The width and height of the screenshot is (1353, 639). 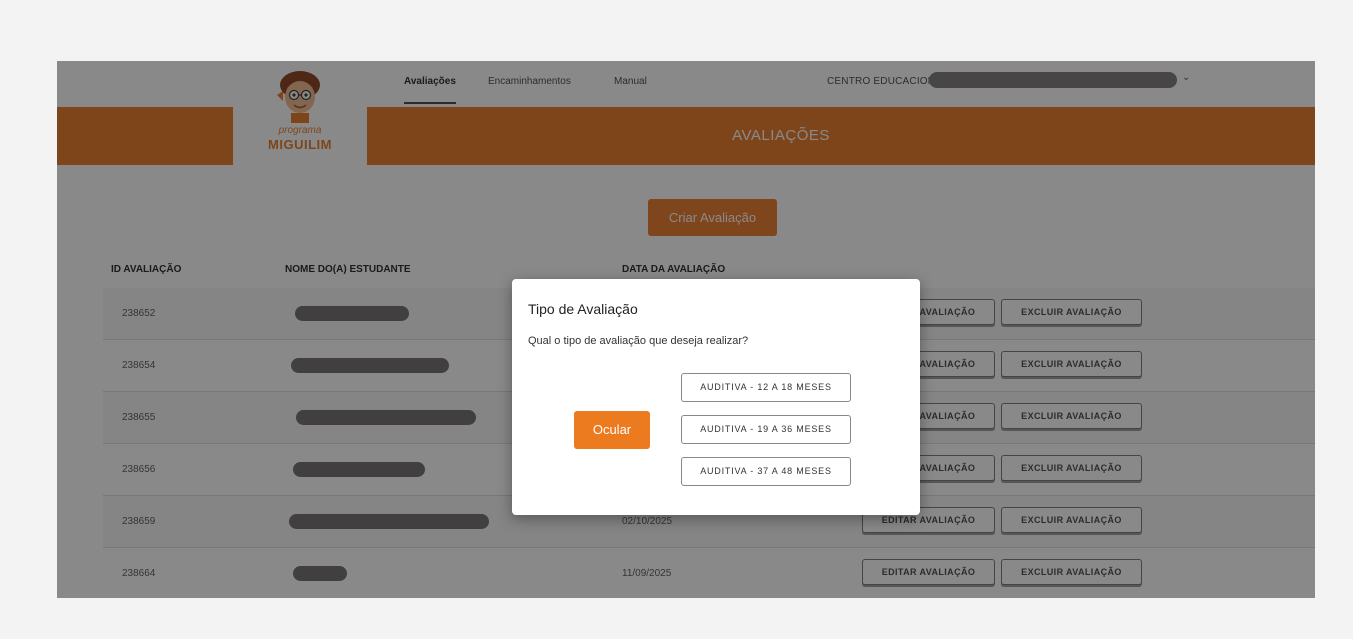 What do you see at coordinates (766, 387) in the screenshot?
I see `auditory-12-18-button: AUDITIVA - 12 A 18 MESES` at bounding box center [766, 387].